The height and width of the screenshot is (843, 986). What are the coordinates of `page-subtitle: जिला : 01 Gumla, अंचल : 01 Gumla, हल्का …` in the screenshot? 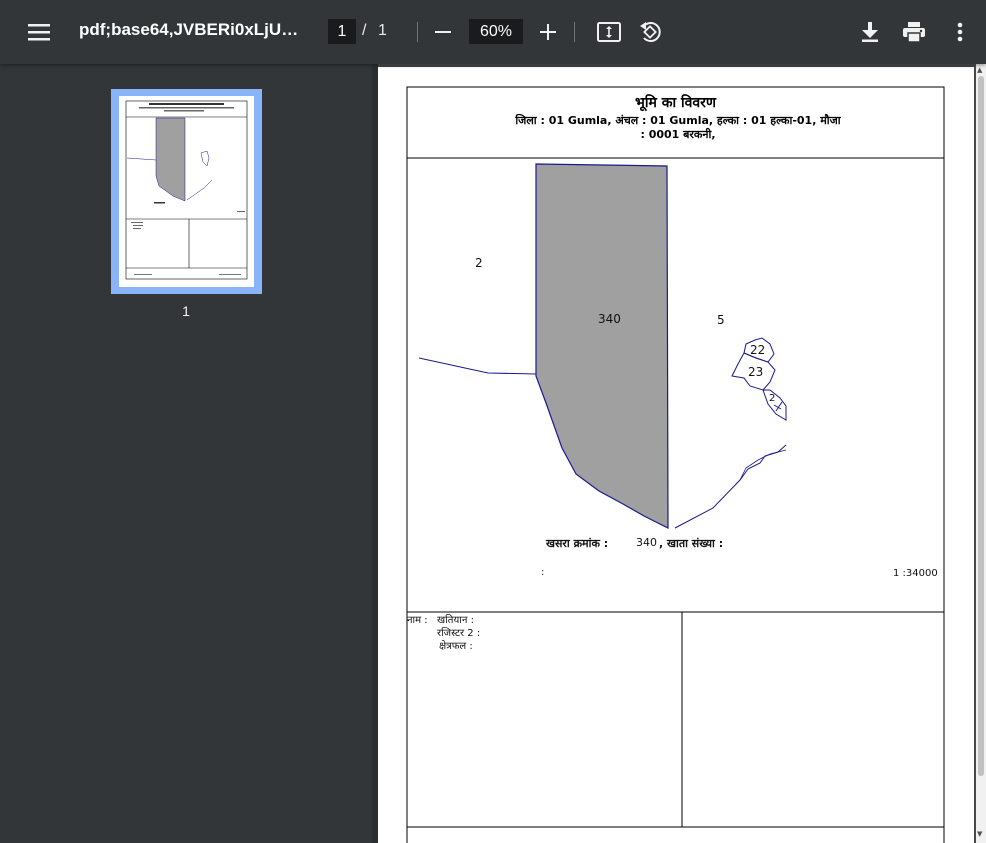 It's located at (678, 128).